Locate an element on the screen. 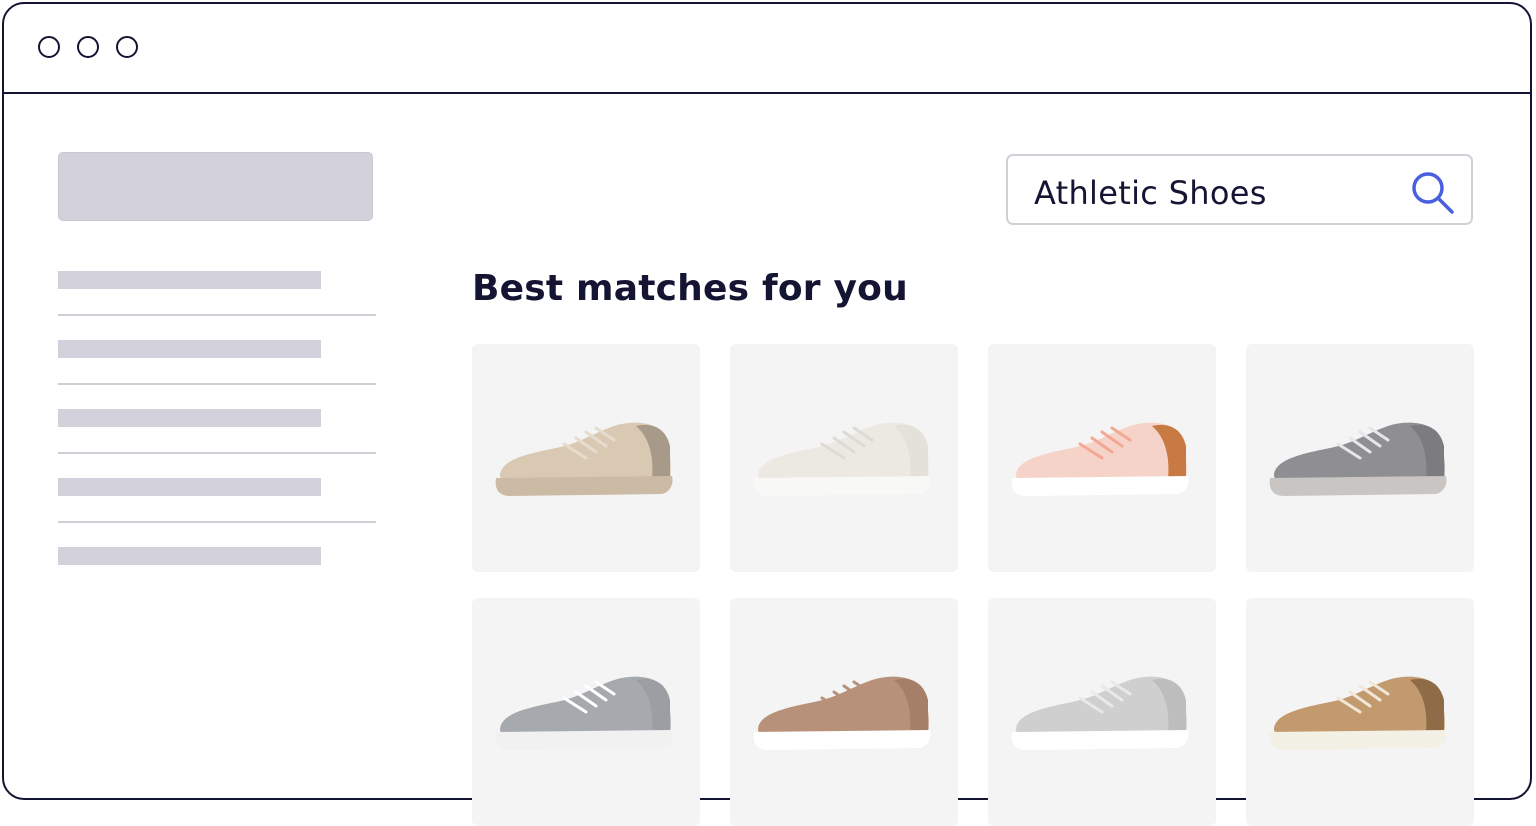  search-input: Athletic Shoes is located at coordinates (1239, 189).